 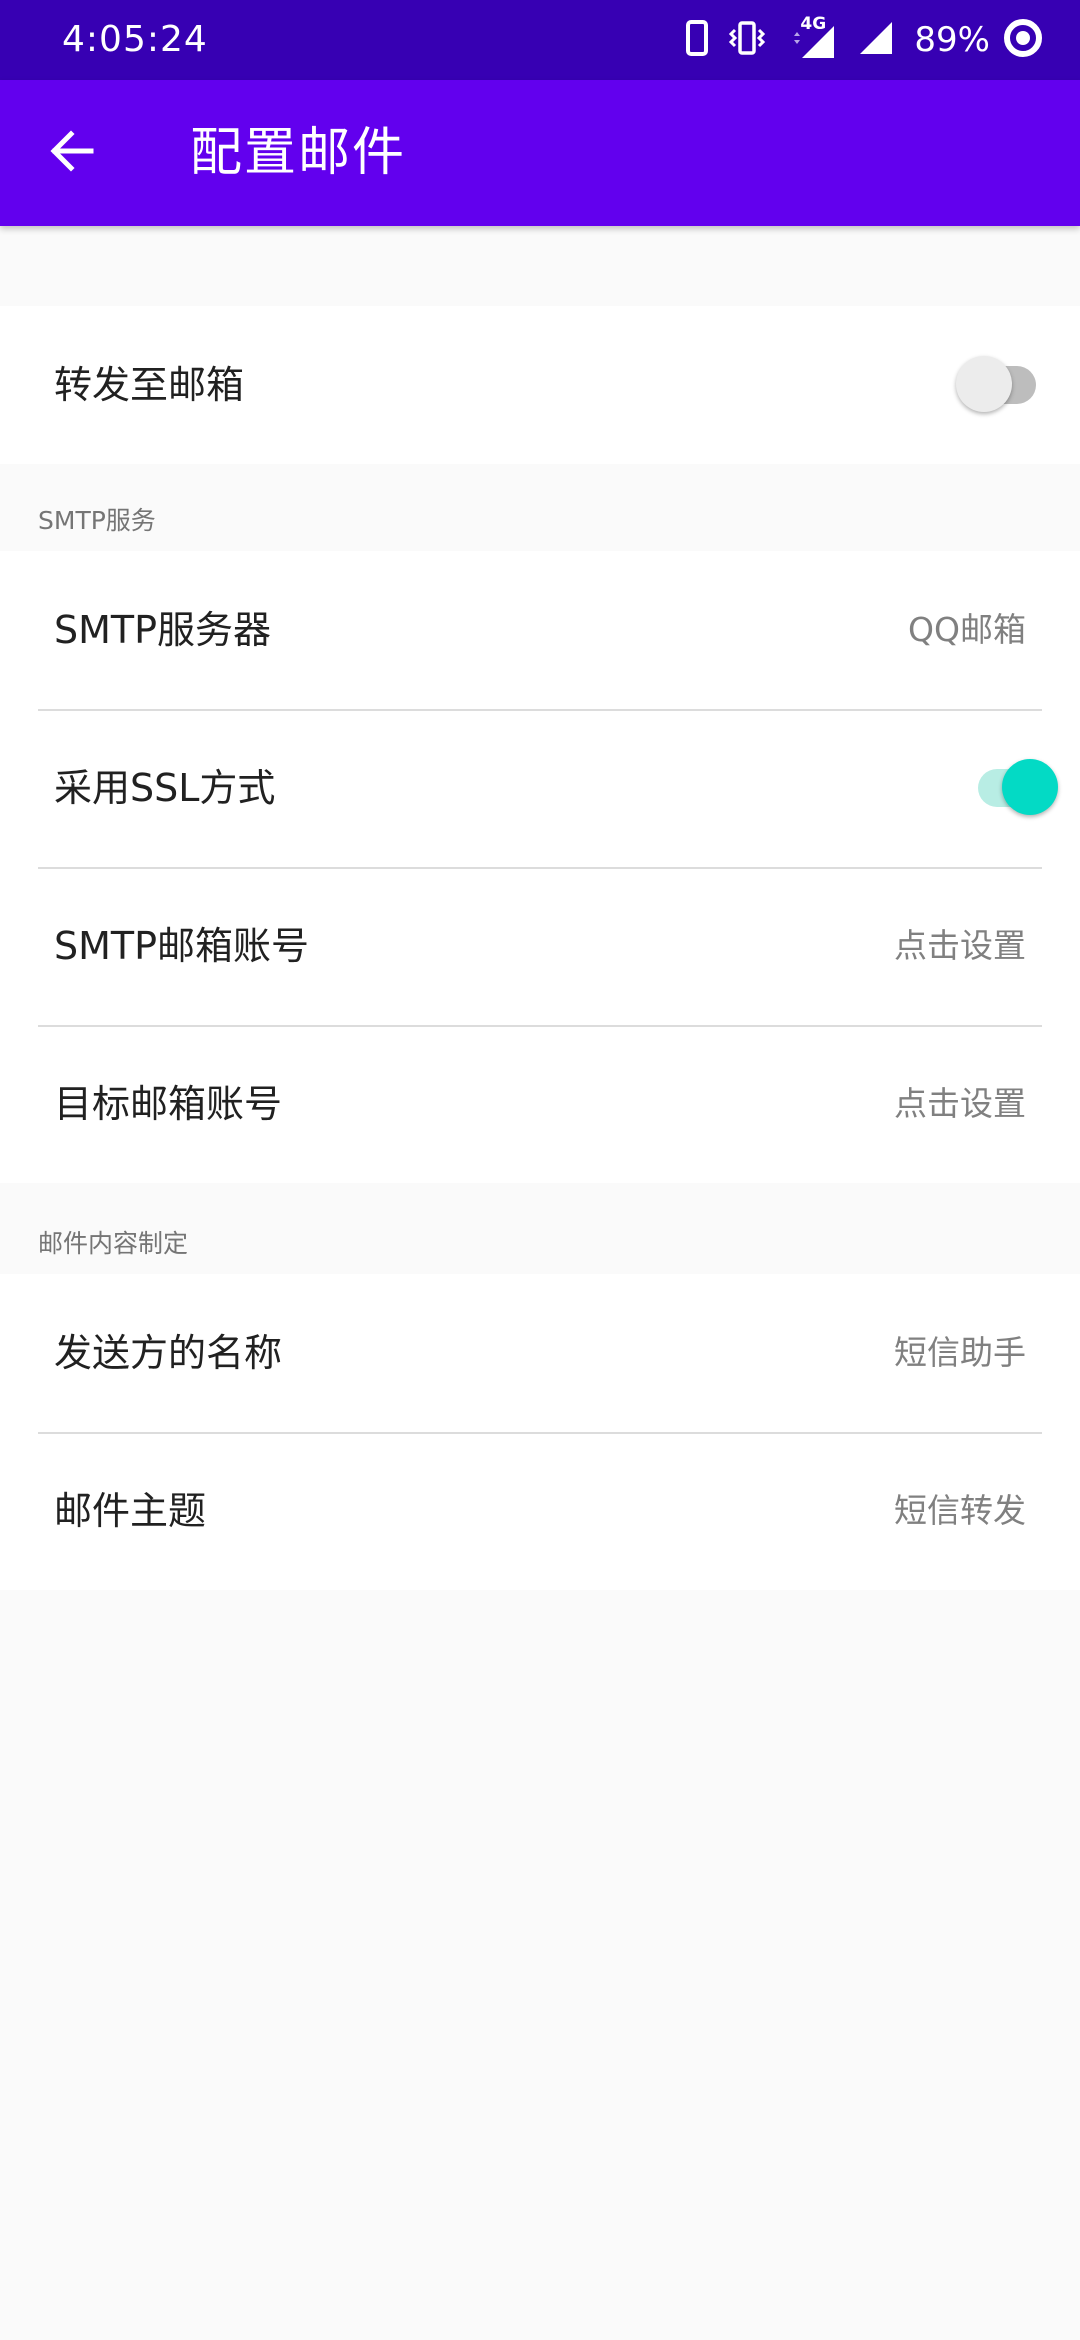 I want to click on vibrate-icon, so click(x=747, y=40).